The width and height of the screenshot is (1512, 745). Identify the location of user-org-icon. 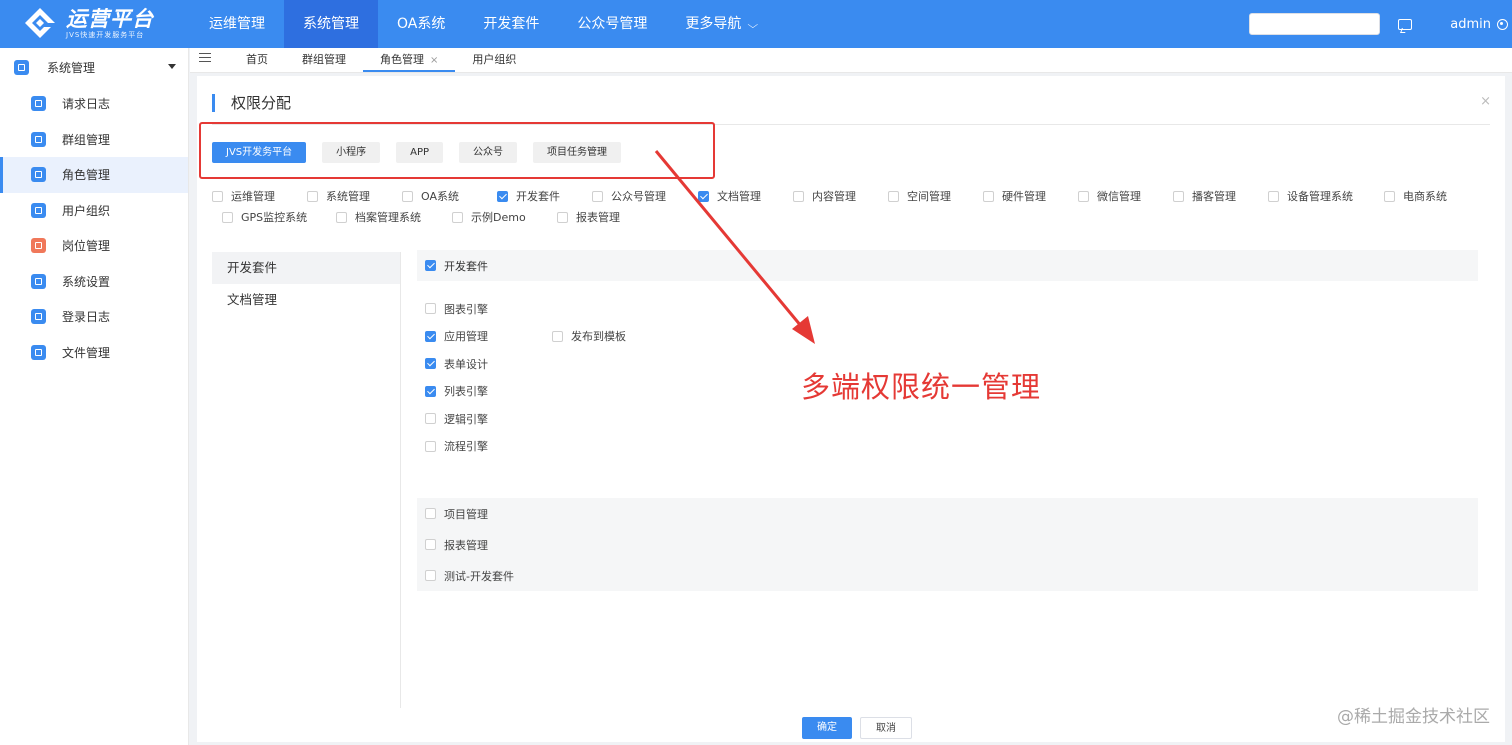
(38, 210).